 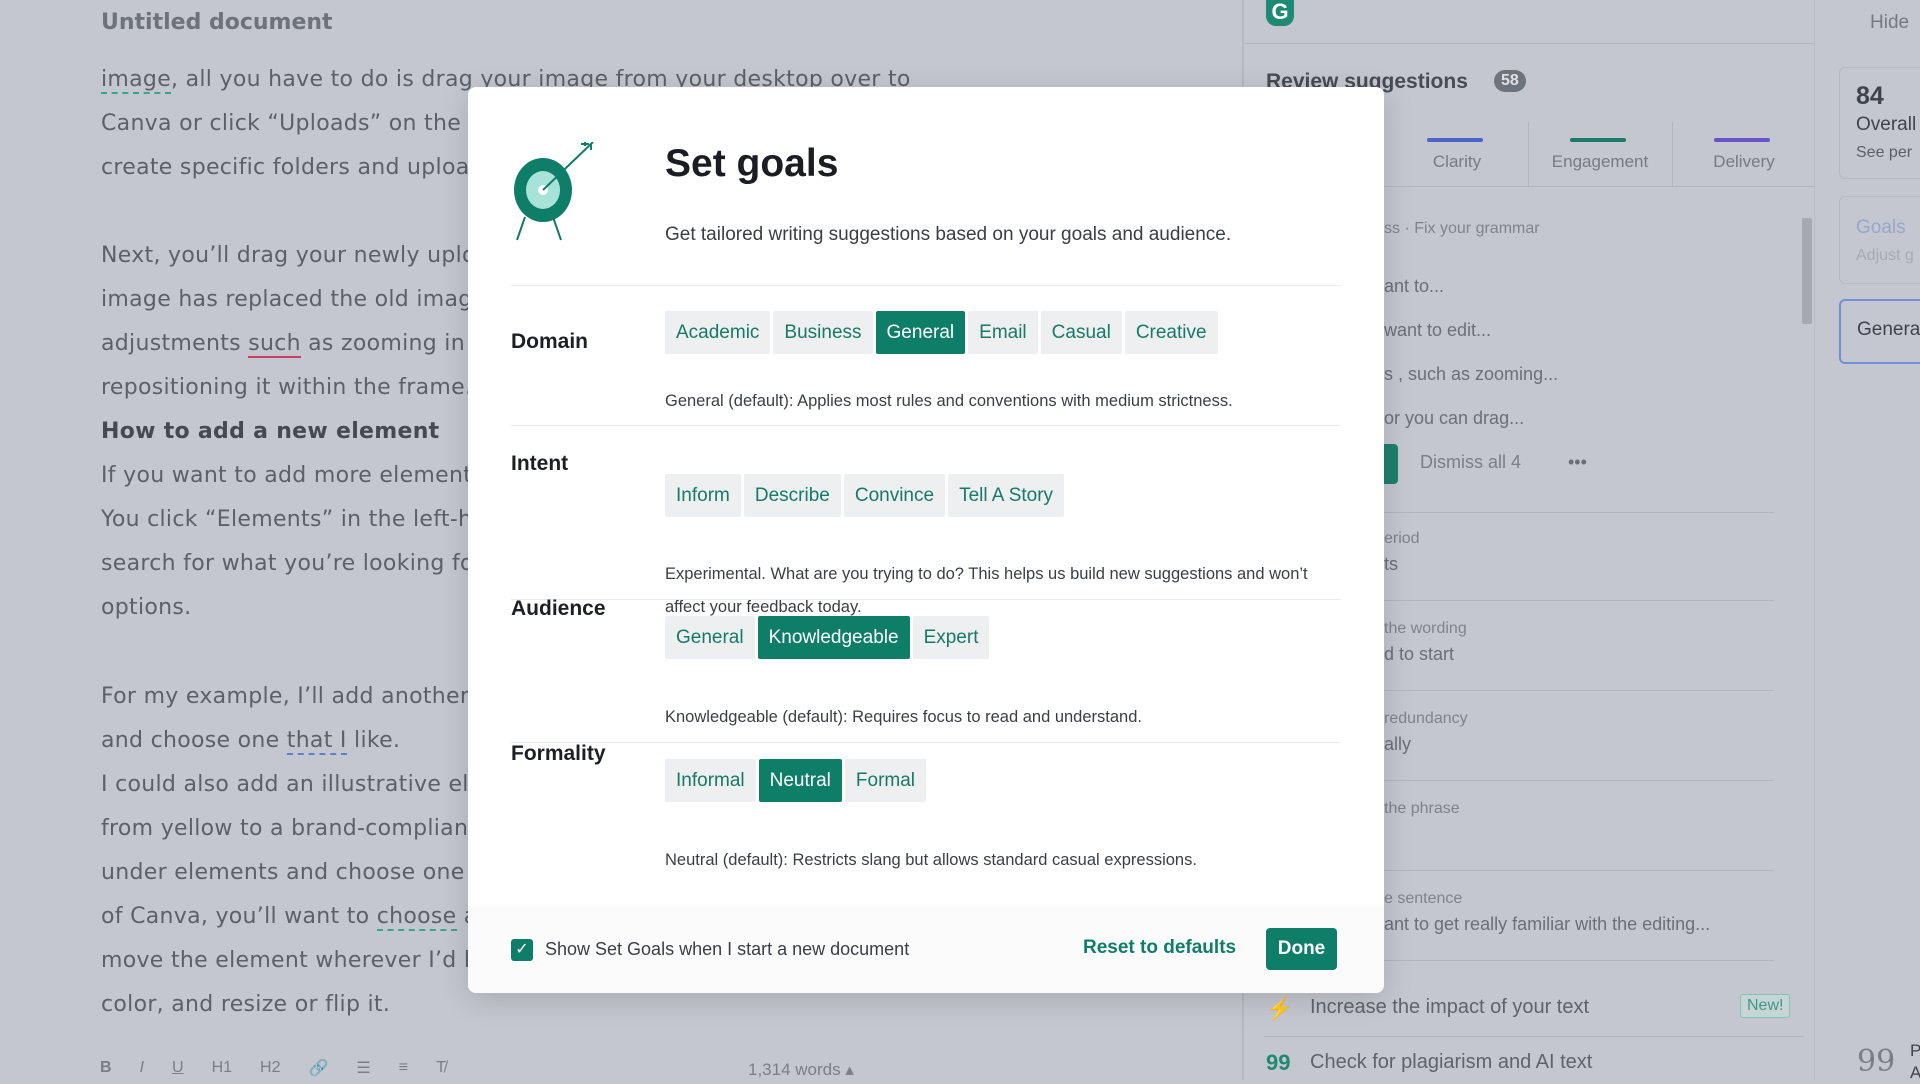 What do you see at coordinates (1003, 332) in the screenshot?
I see `option-email: Email` at bounding box center [1003, 332].